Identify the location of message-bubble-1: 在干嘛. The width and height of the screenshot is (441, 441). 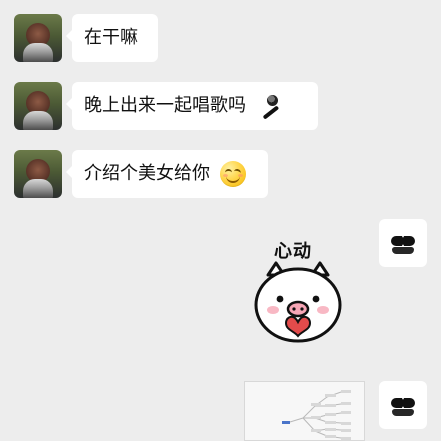
(112, 38).